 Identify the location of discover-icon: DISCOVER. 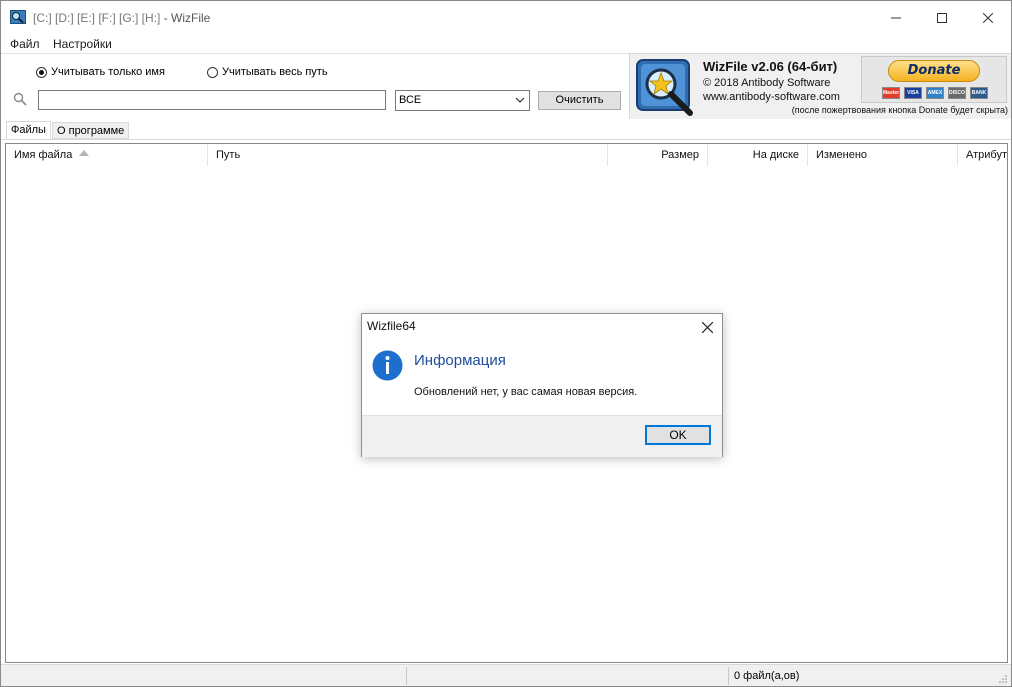
(957, 93).